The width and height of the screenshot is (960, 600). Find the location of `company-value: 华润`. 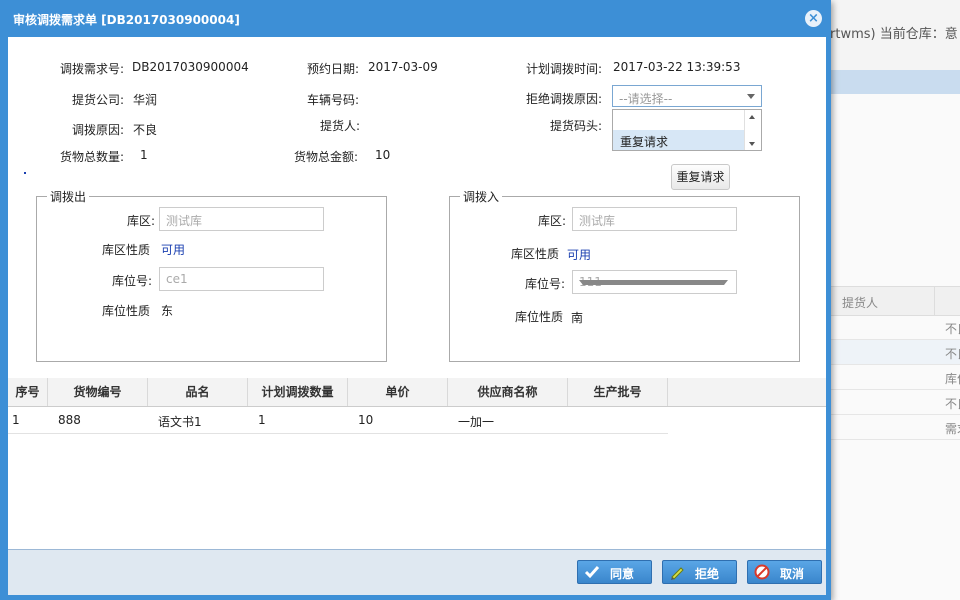

company-value: 华润 is located at coordinates (145, 100).